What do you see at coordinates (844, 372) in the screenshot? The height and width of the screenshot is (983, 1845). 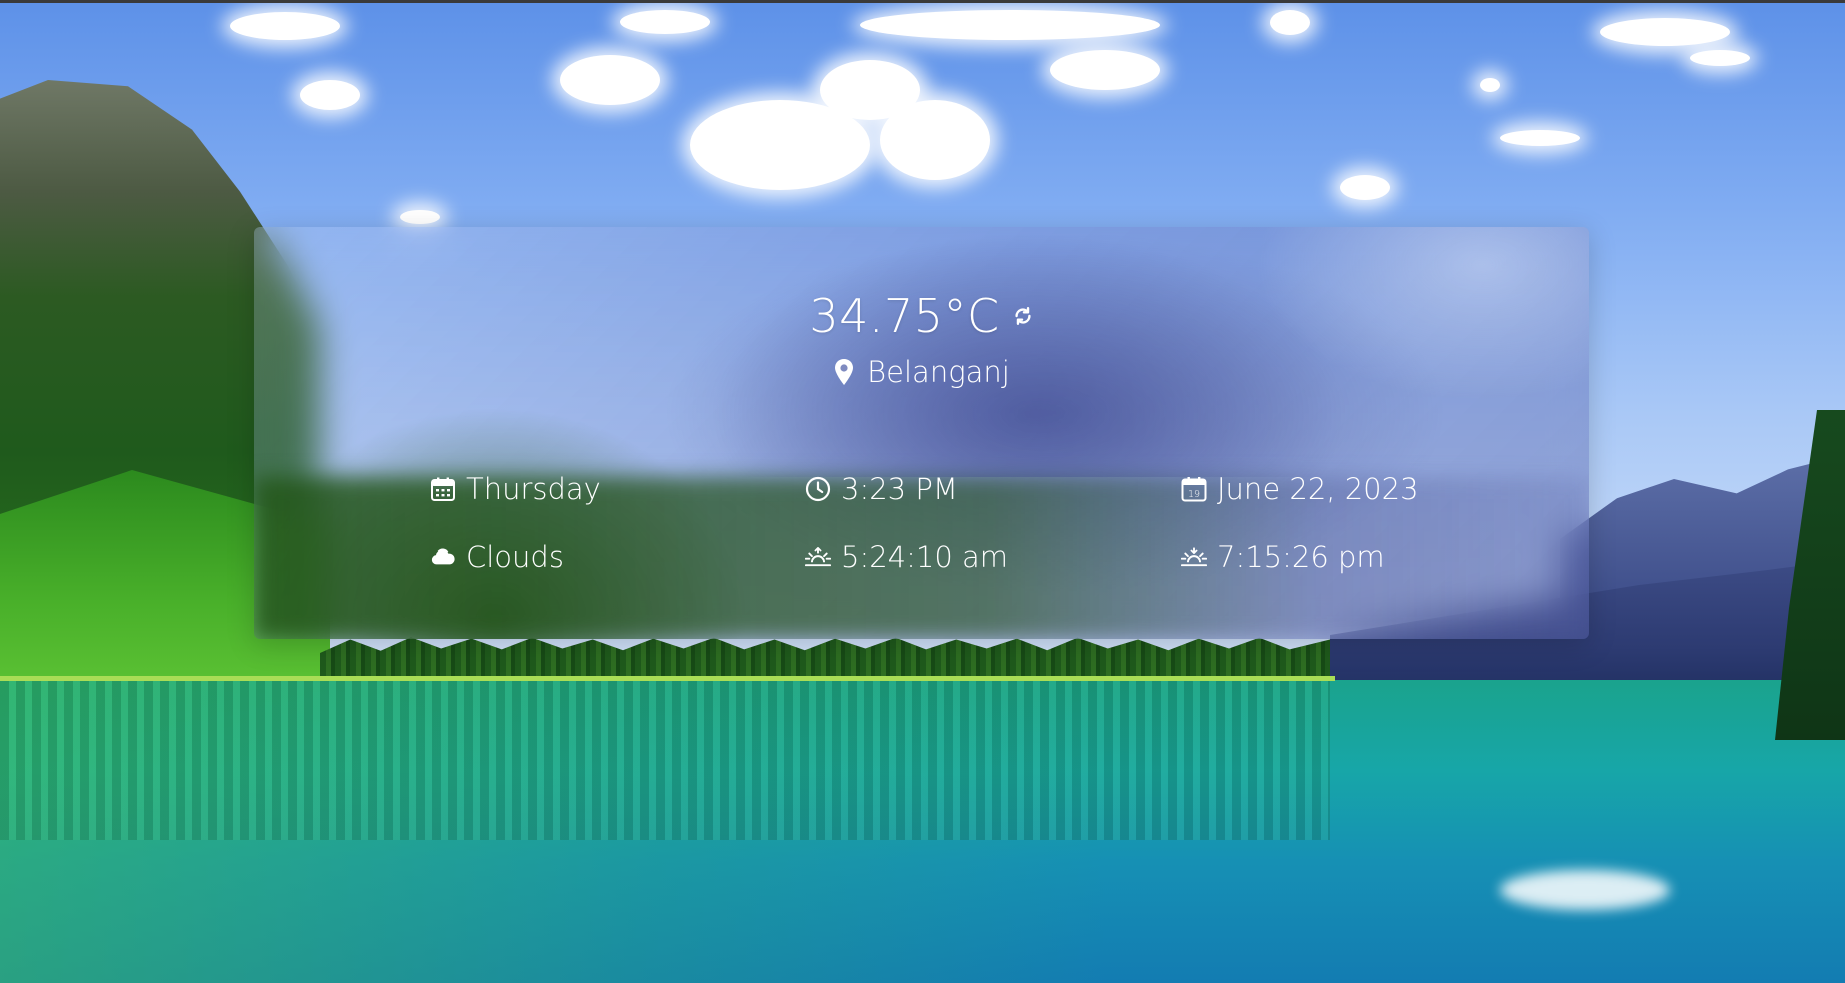 I see `location-pin-icon` at bounding box center [844, 372].